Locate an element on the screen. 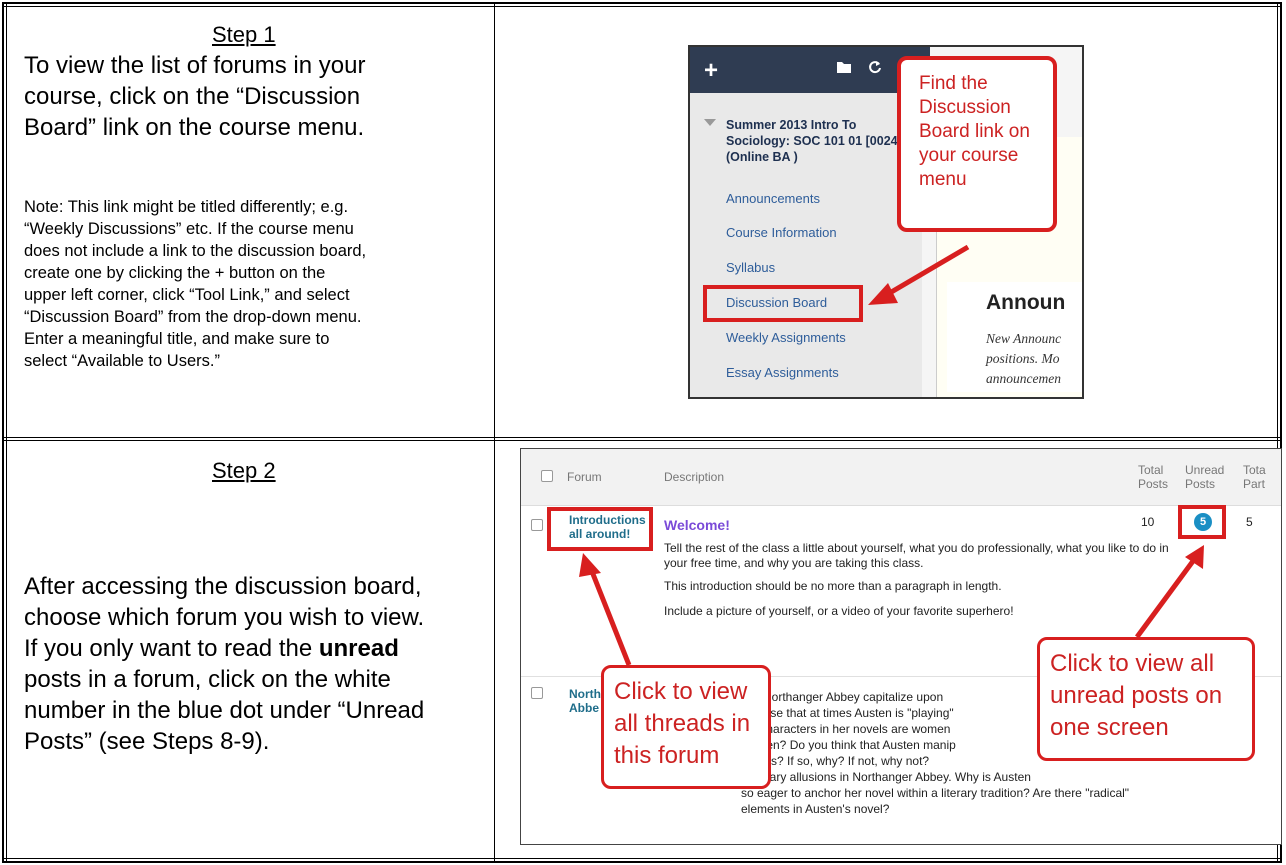  step2-line: number in the blue dot under “Unread is located at coordinates (224, 710).